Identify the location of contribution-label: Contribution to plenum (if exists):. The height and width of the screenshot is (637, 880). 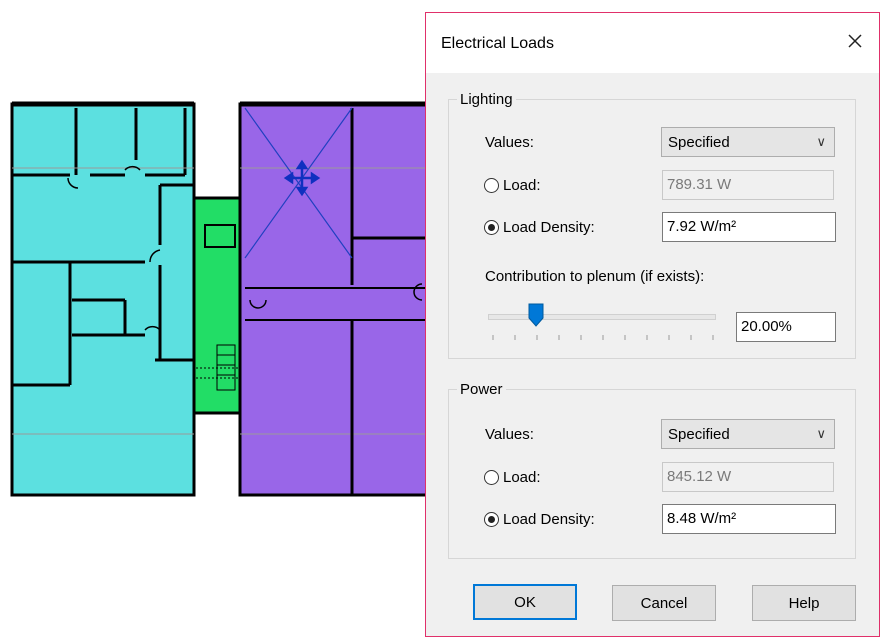
(595, 276).